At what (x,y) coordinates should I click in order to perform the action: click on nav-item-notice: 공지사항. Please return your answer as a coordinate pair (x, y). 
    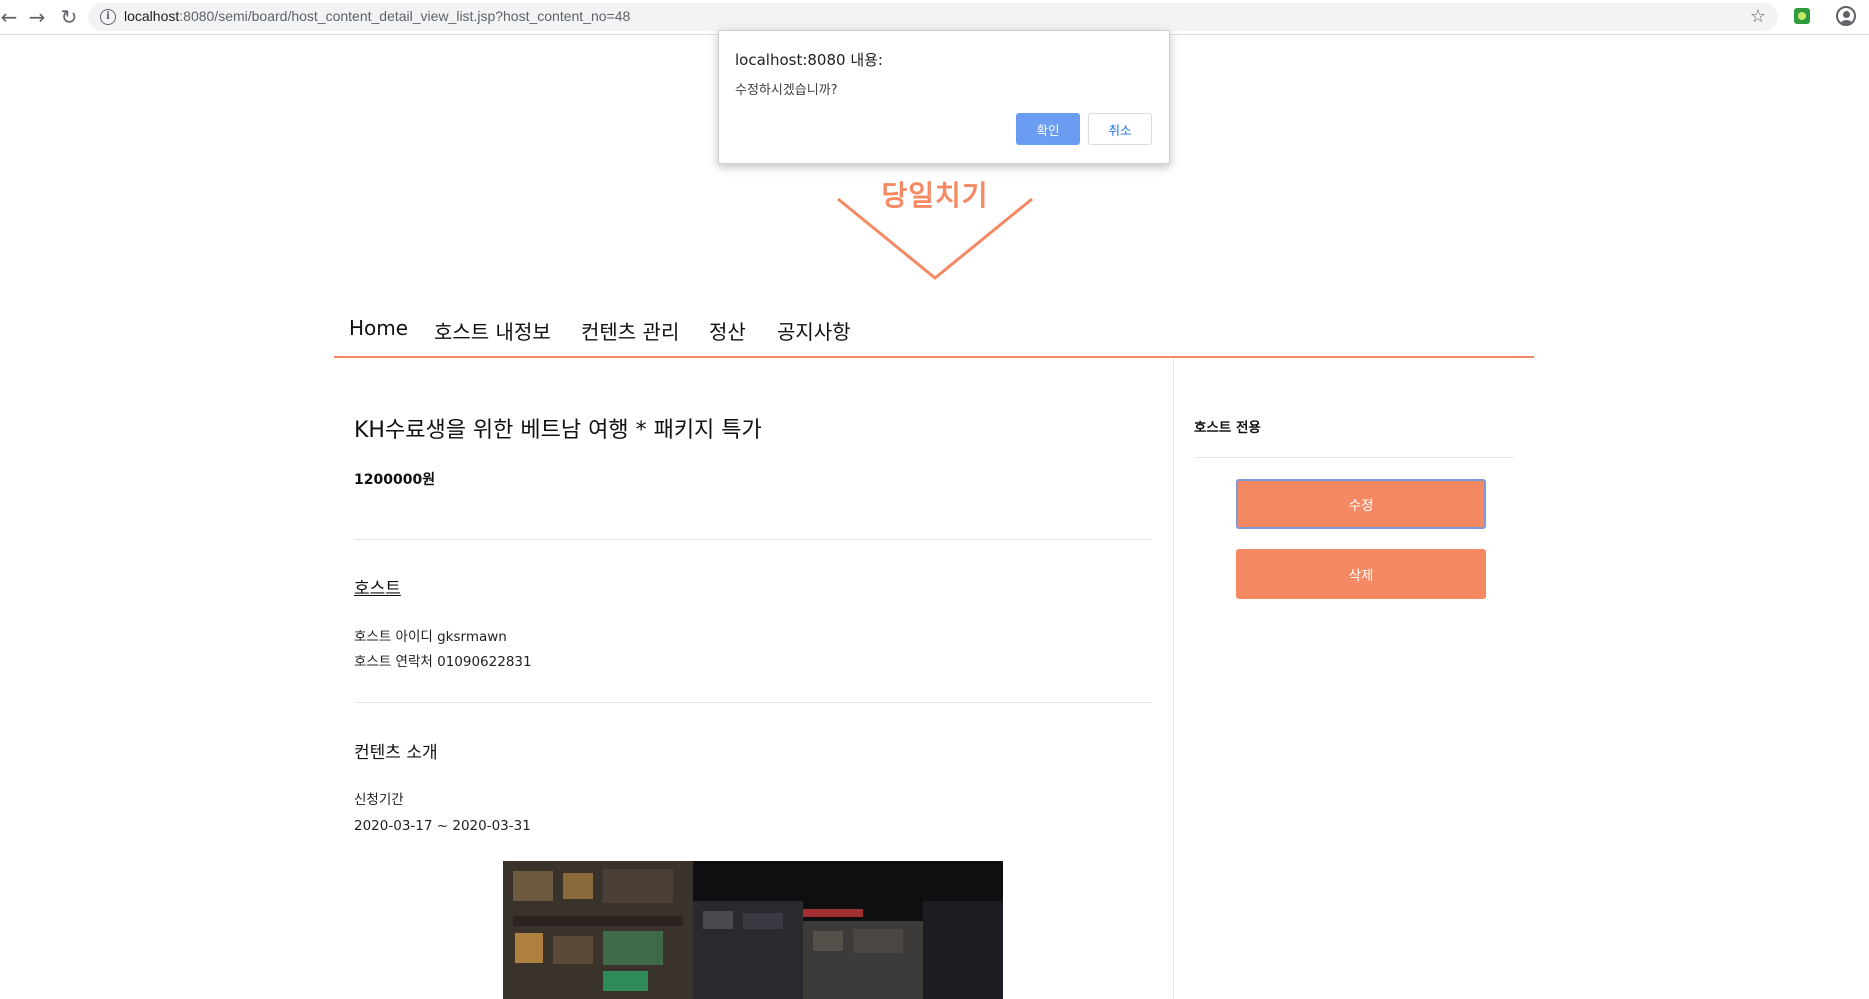
    Looking at the image, I should click on (814, 330).